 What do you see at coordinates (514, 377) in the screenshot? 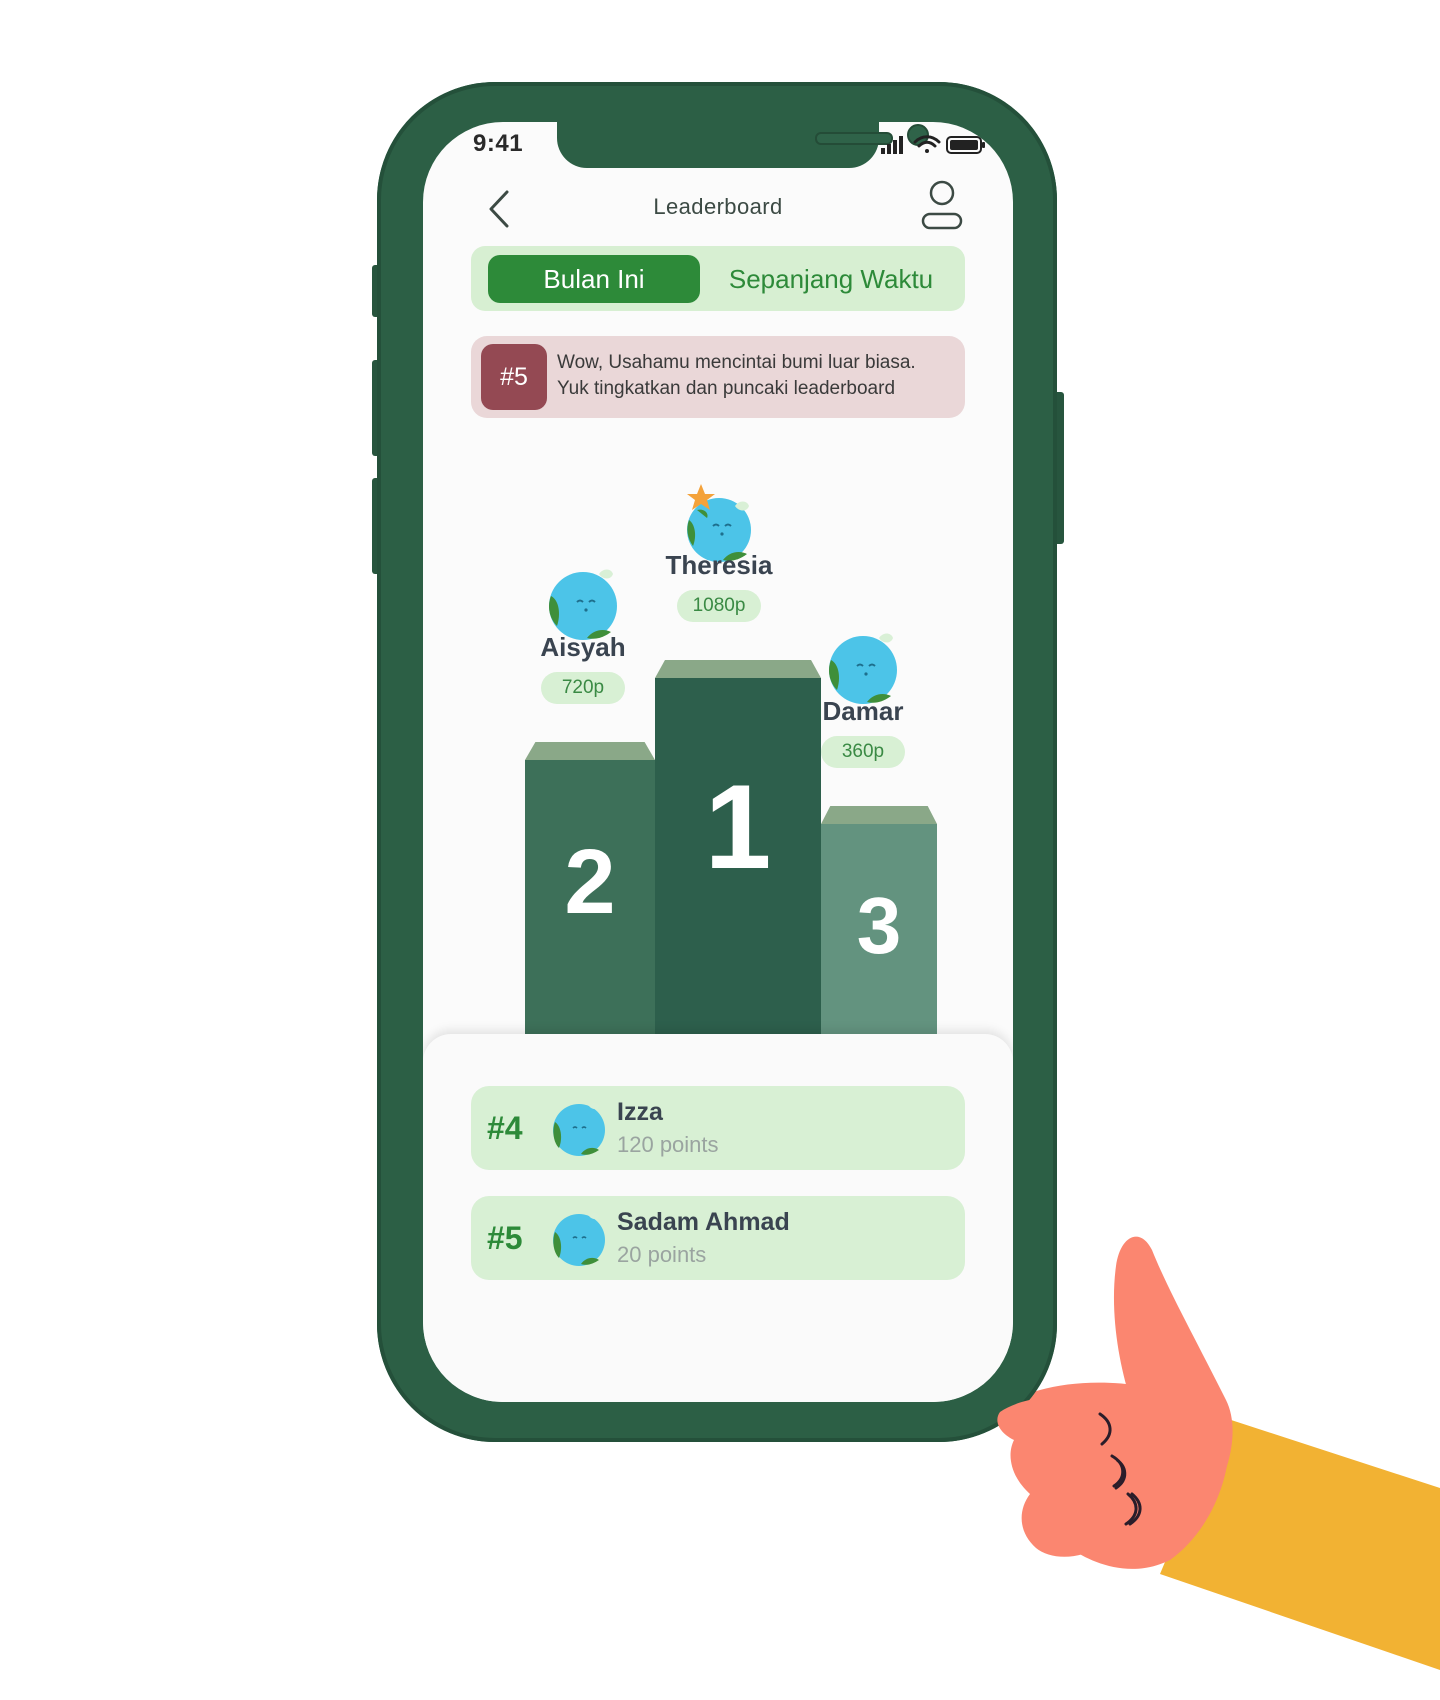
I see `banner-rank-badge: #5` at bounding box center [514, 377].